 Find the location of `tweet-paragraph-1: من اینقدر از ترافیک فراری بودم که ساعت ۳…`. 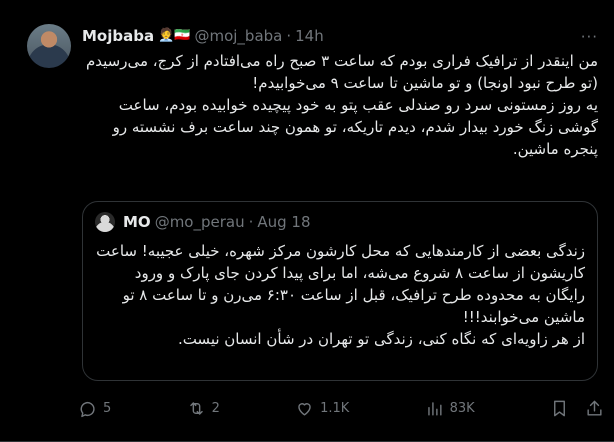

tweet-paragraph-1: من اینقدر از ترافیک فراری بودم که ساعت ۳… is located at coordinates (341, 72).